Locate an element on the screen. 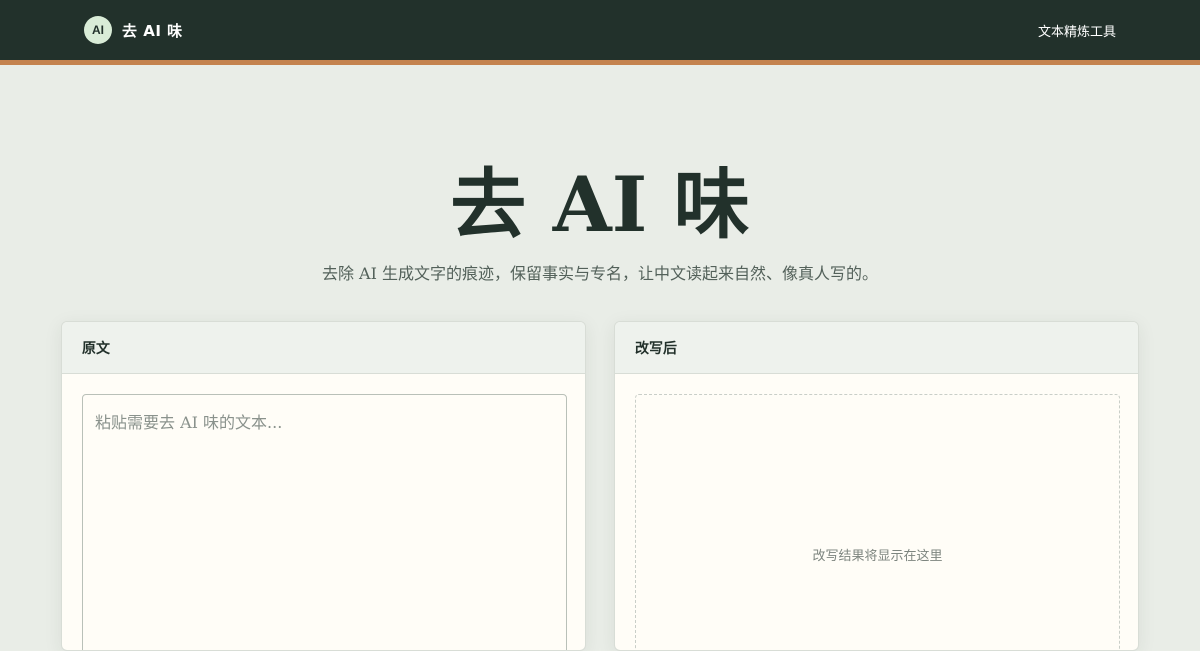 This screenshot has width=1200, height=651. source-panel-title: 原文 is located at coordinates (96, 348).